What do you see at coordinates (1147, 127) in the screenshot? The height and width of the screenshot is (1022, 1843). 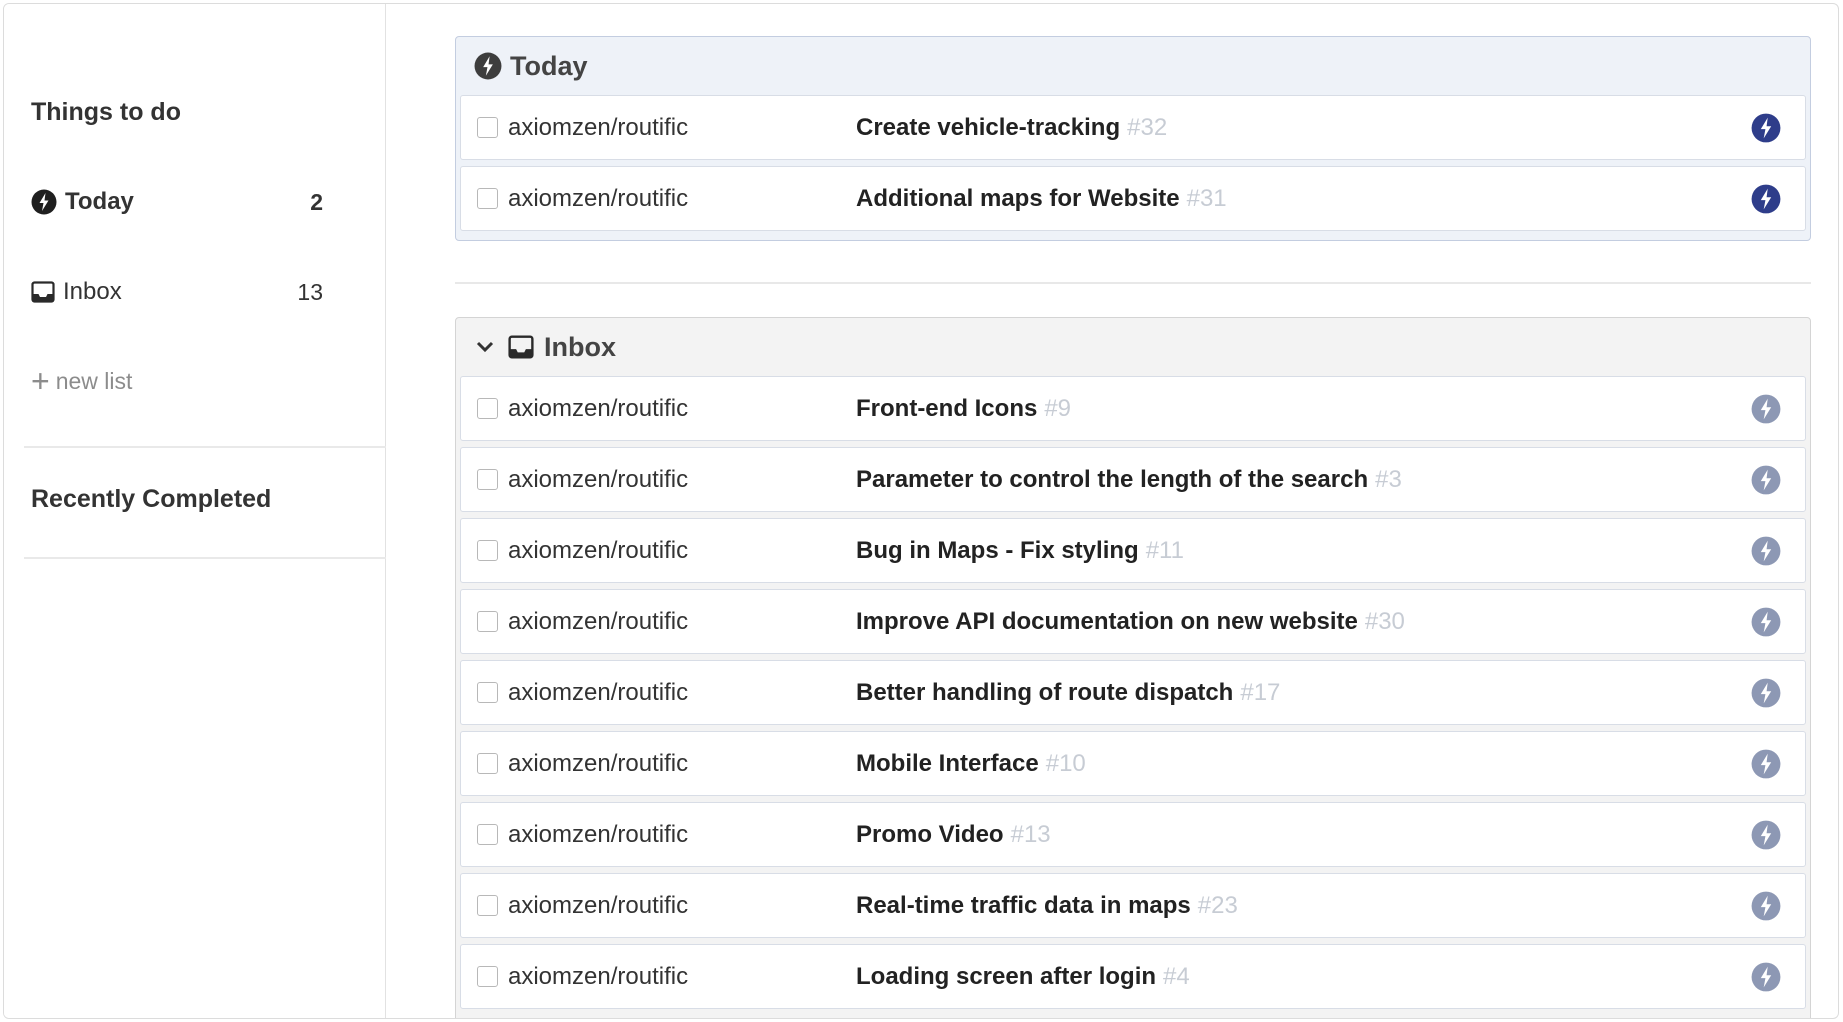 I see `issue-number: #32` at bounding box center [1147, 127].